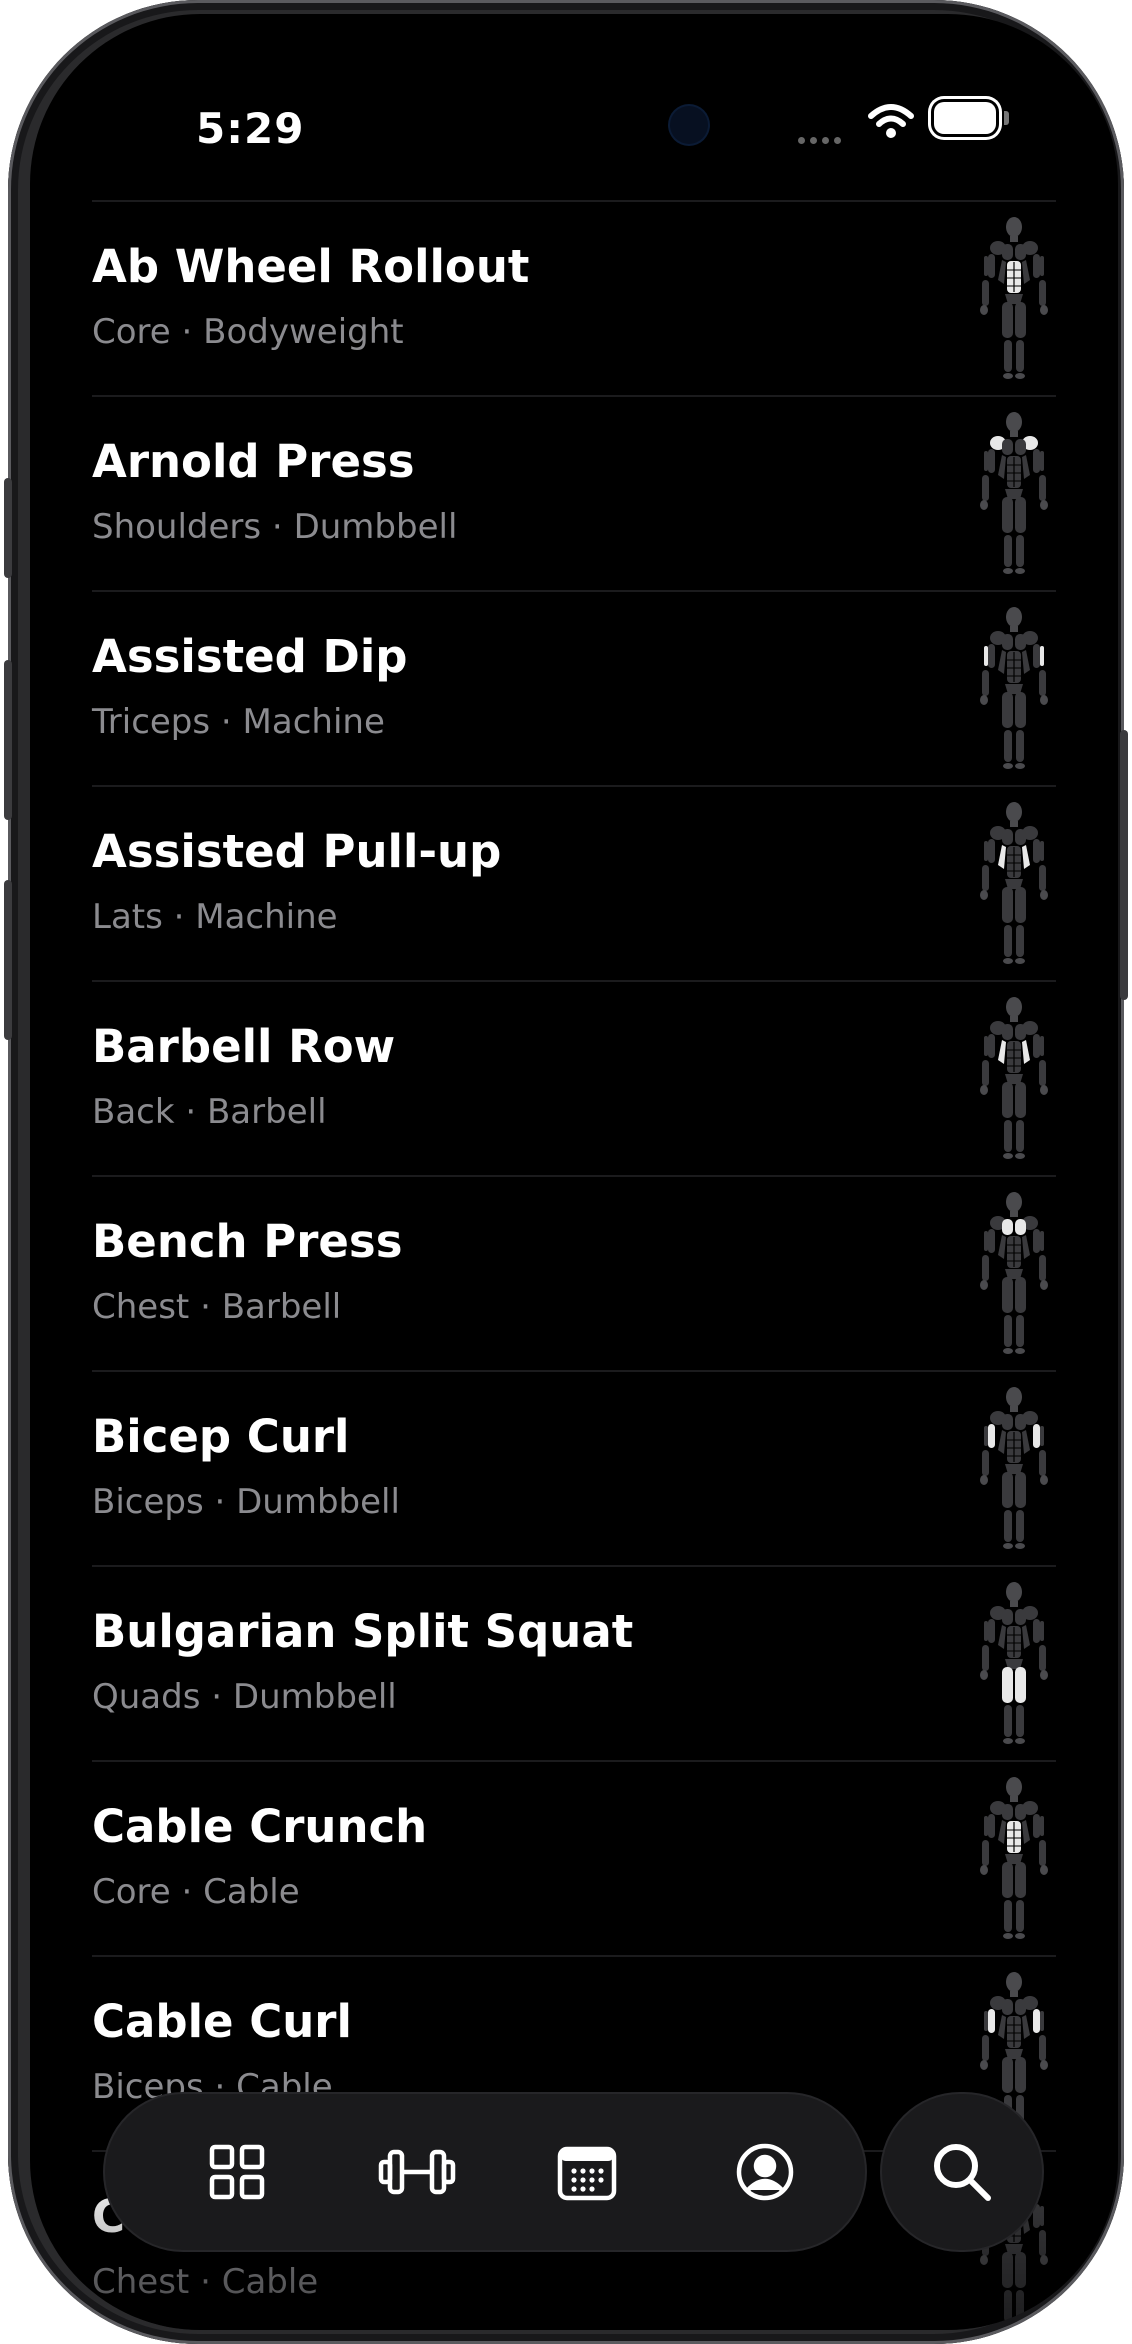  What do you see at coordinates (8, 740) in the screenshot?
I see `volume-up-button` at bounding box center [8, 740].